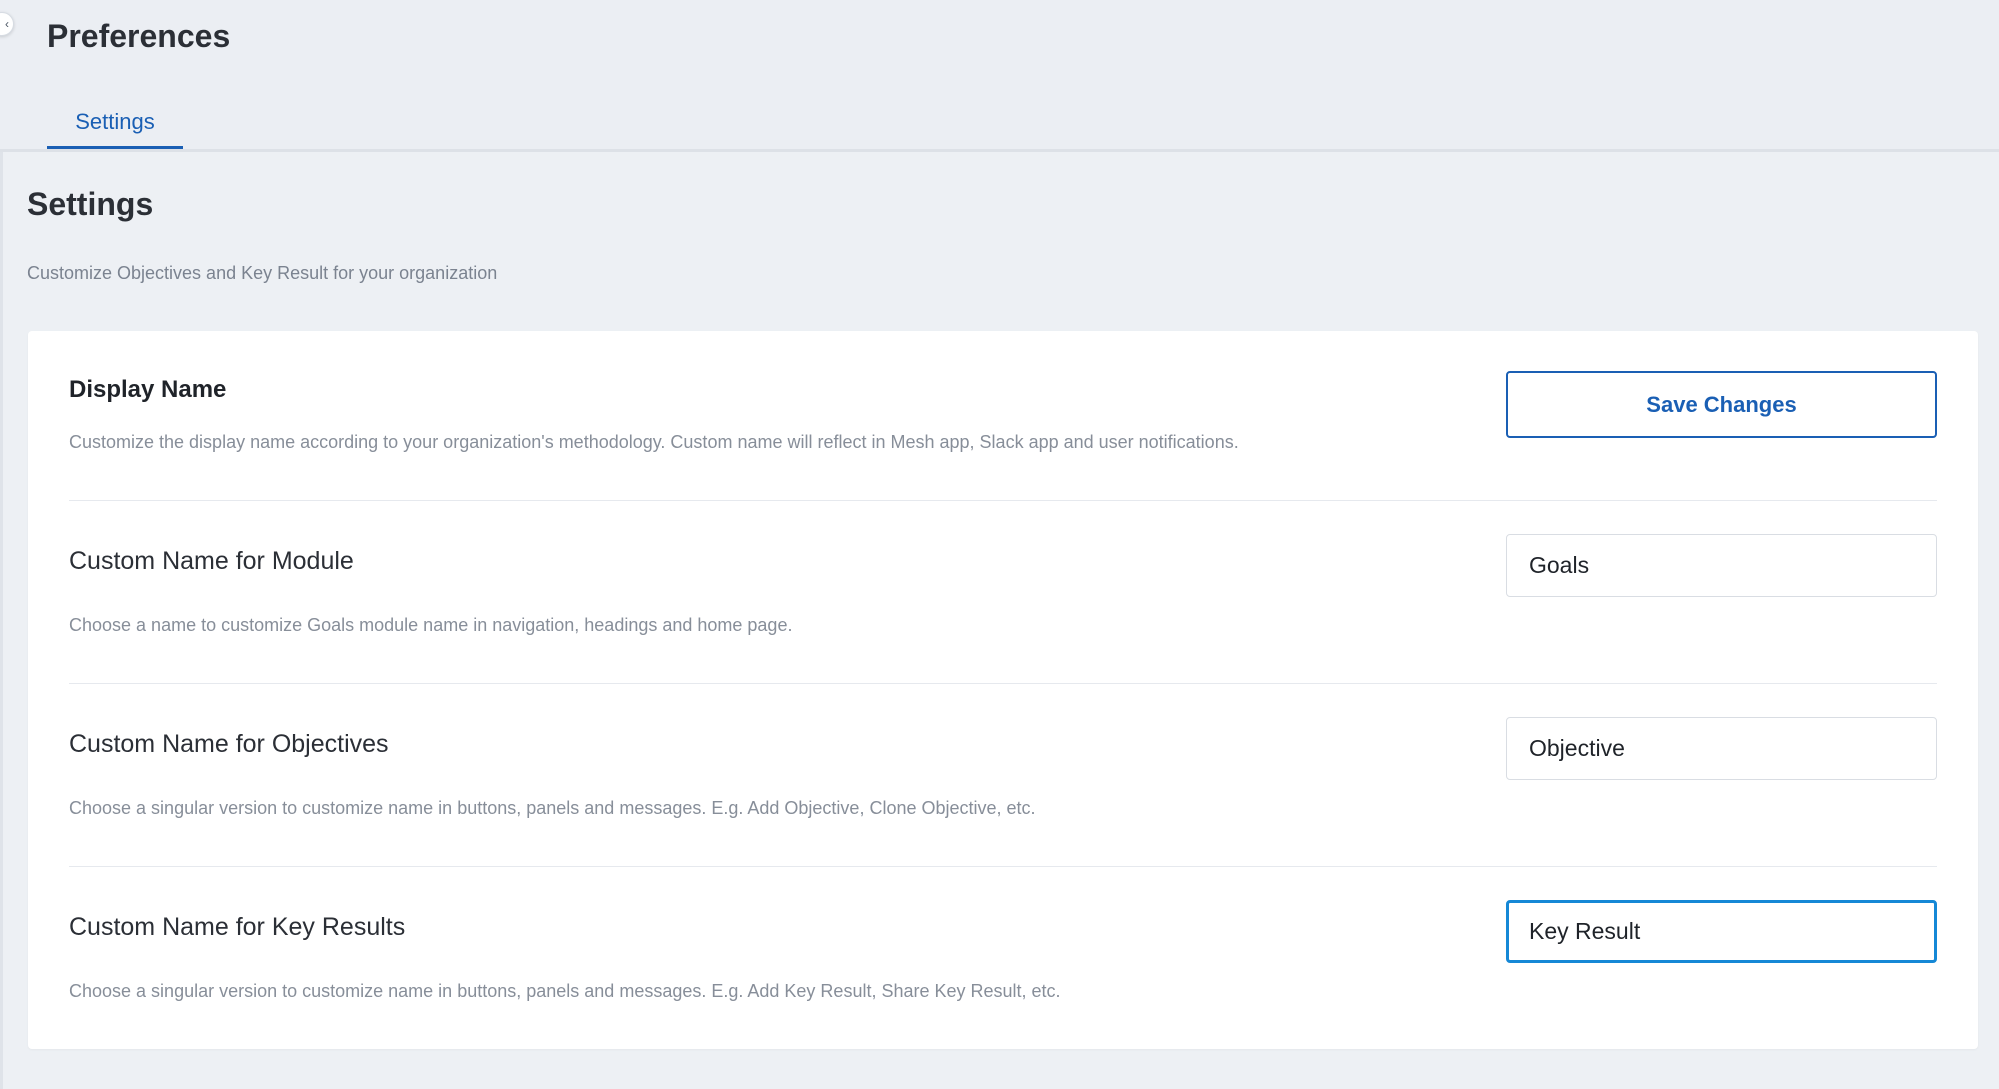  Describe the element at coordinates (90, 204) in the screenshot. I see `section-title: Settings` at that location.